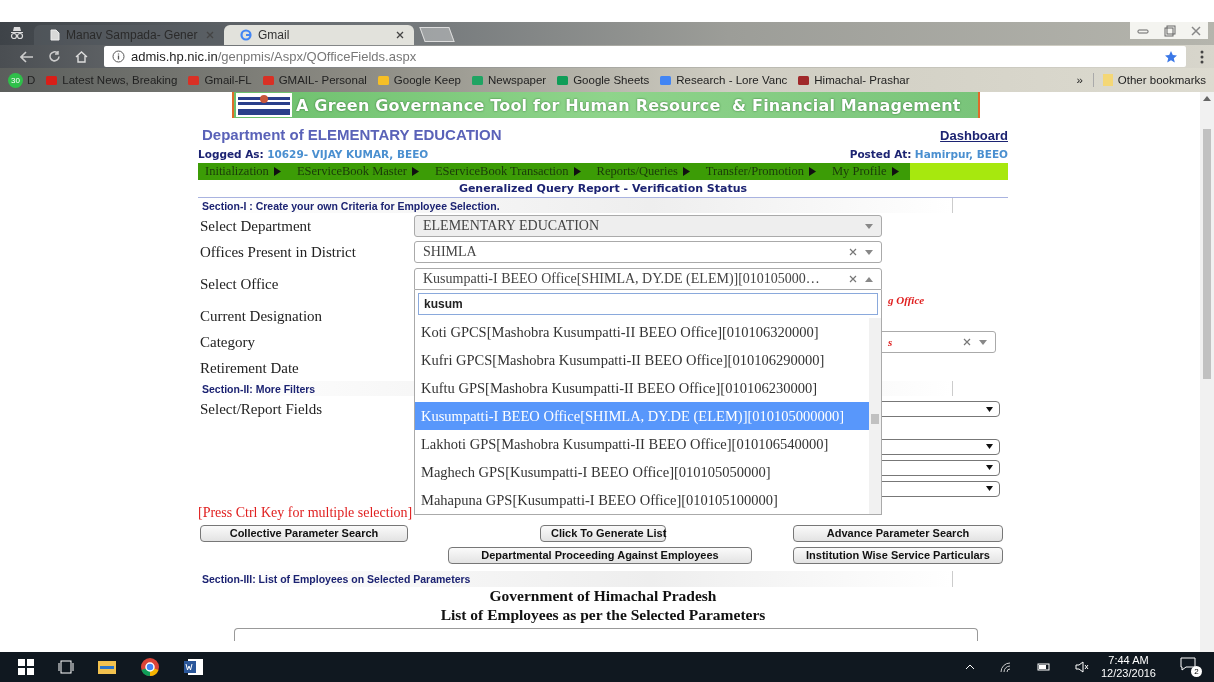 The height and width of the screenshot is (682, 1214). I want to click on search-field: kusum, so click(648, 304).